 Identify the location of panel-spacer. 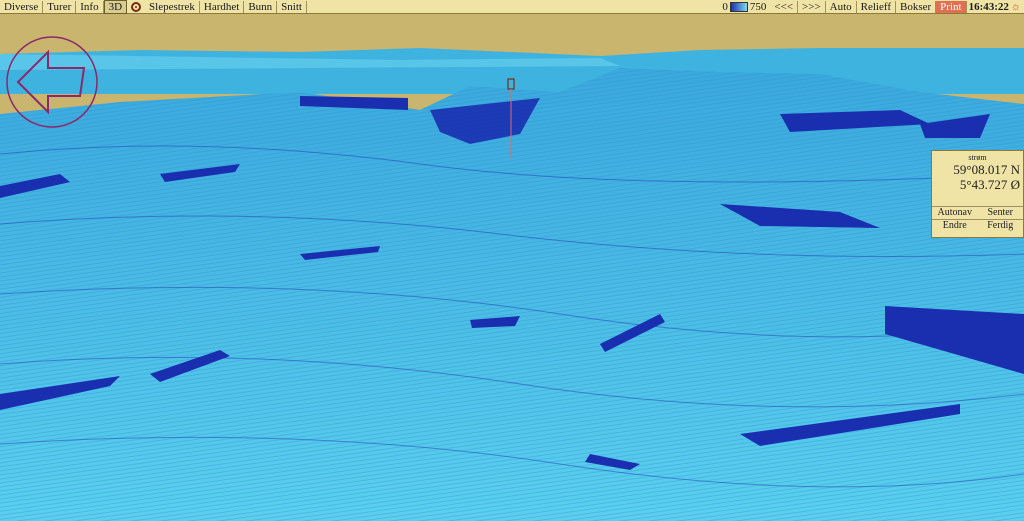
(977, 199).